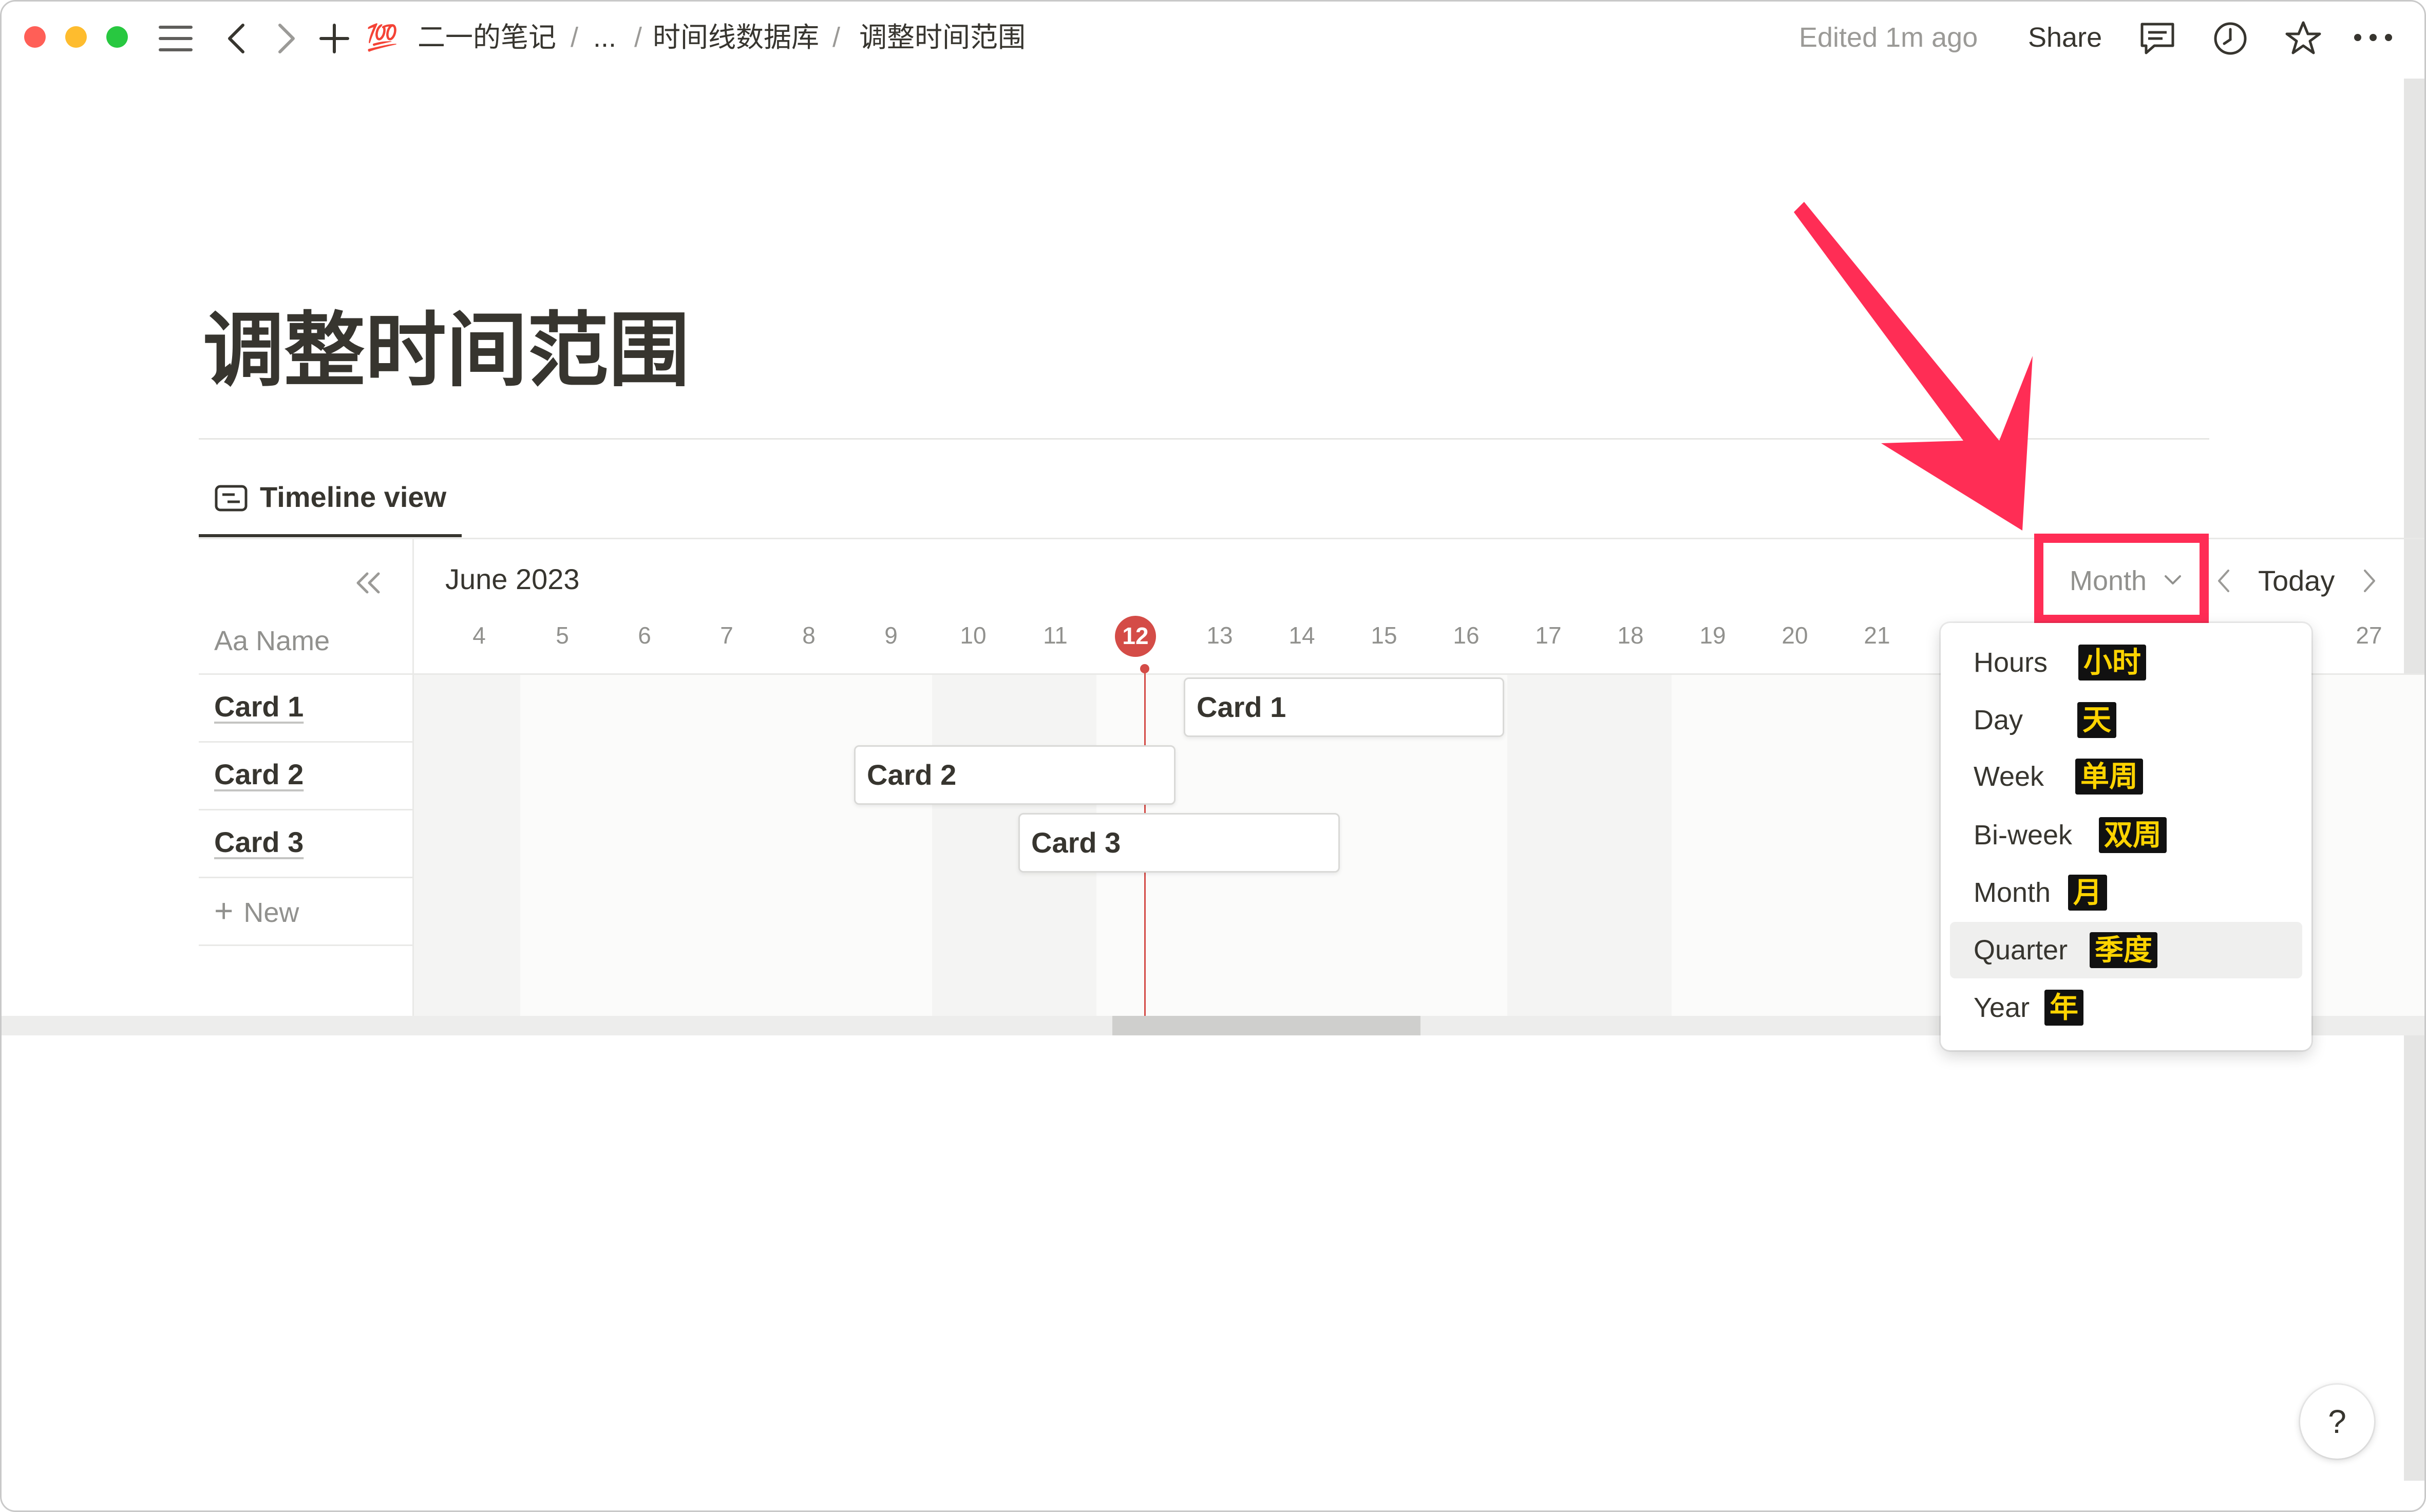  Describe the element at coordinates (2063, 1008) in the screenshot. I see `translation-badge: 年` at that location.